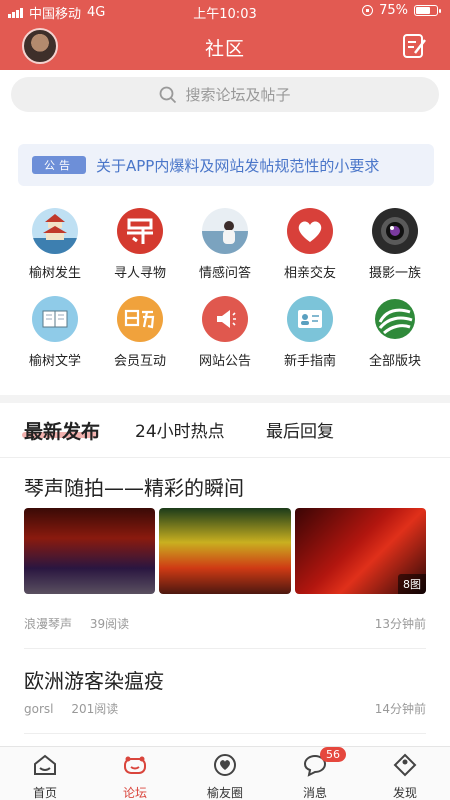  I want to click on forum-item: 相亲交友, so click(310, 244).